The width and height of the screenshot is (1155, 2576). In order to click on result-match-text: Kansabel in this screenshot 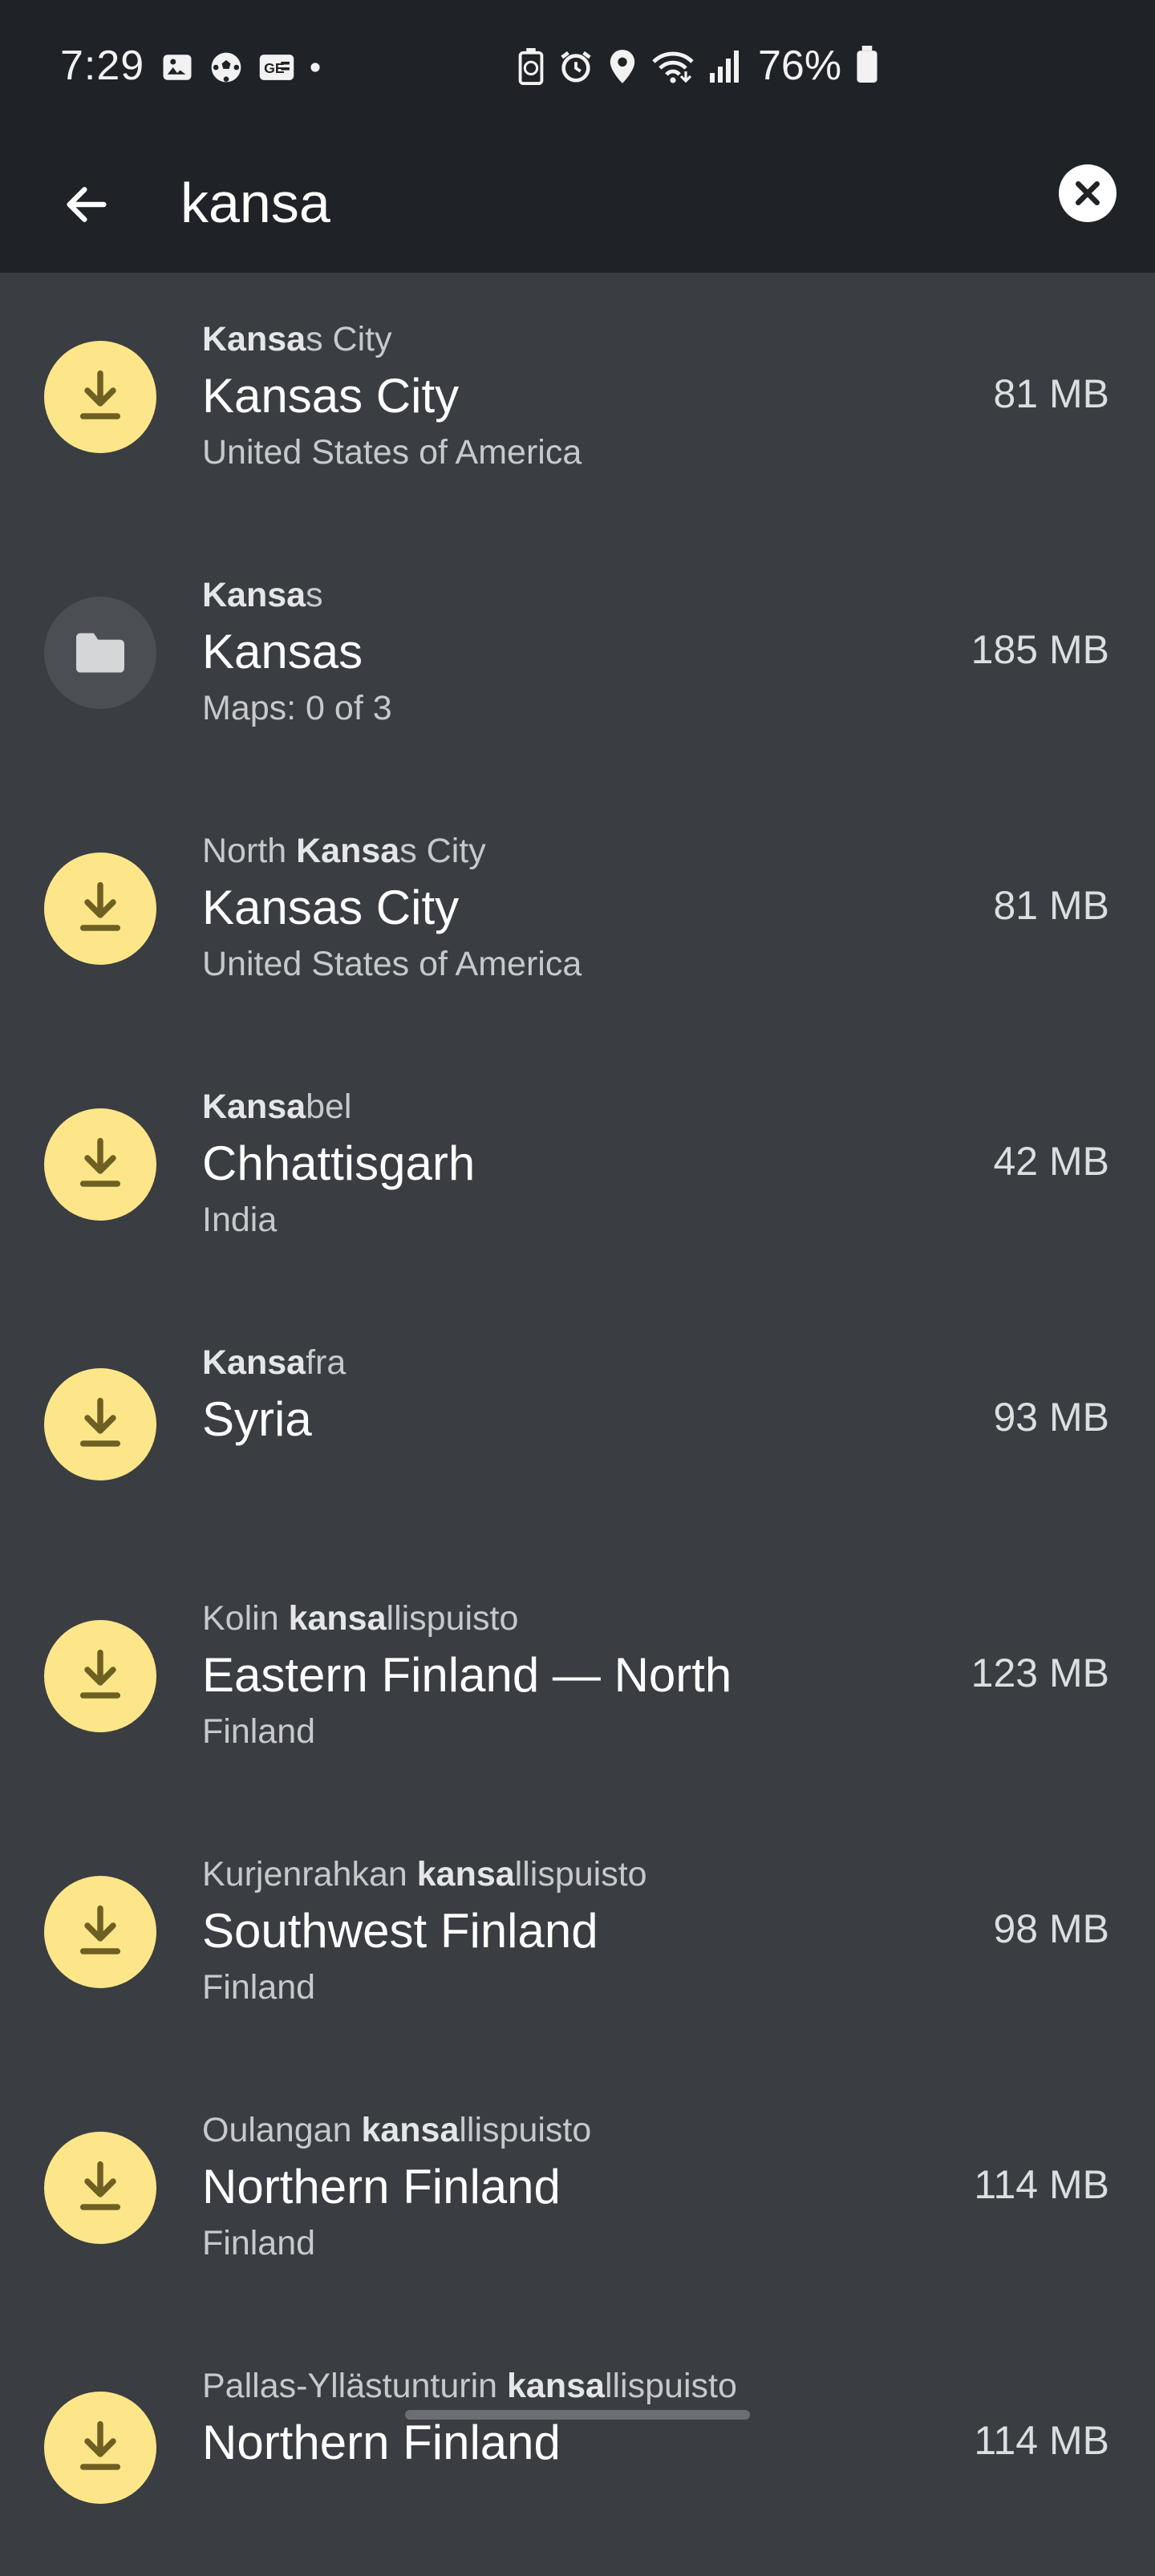, I will do `click(563, 1106)`.